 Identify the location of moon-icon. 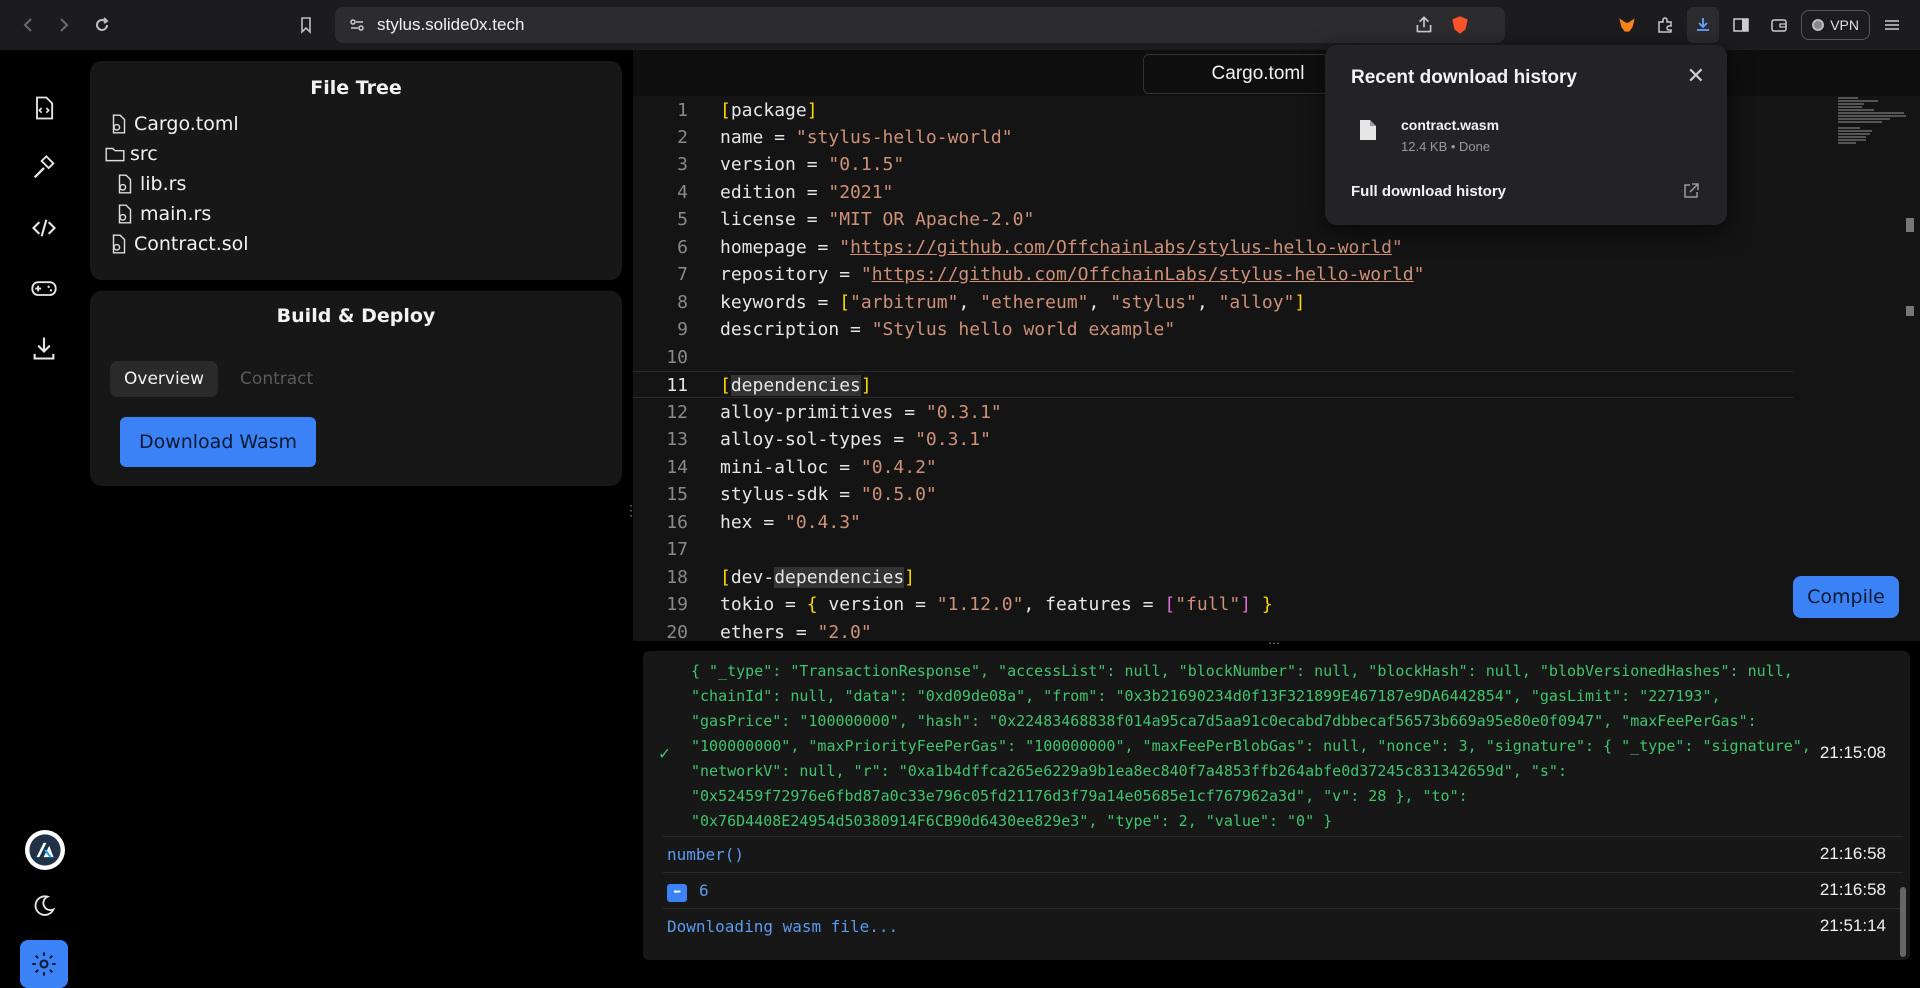
(44, 906).